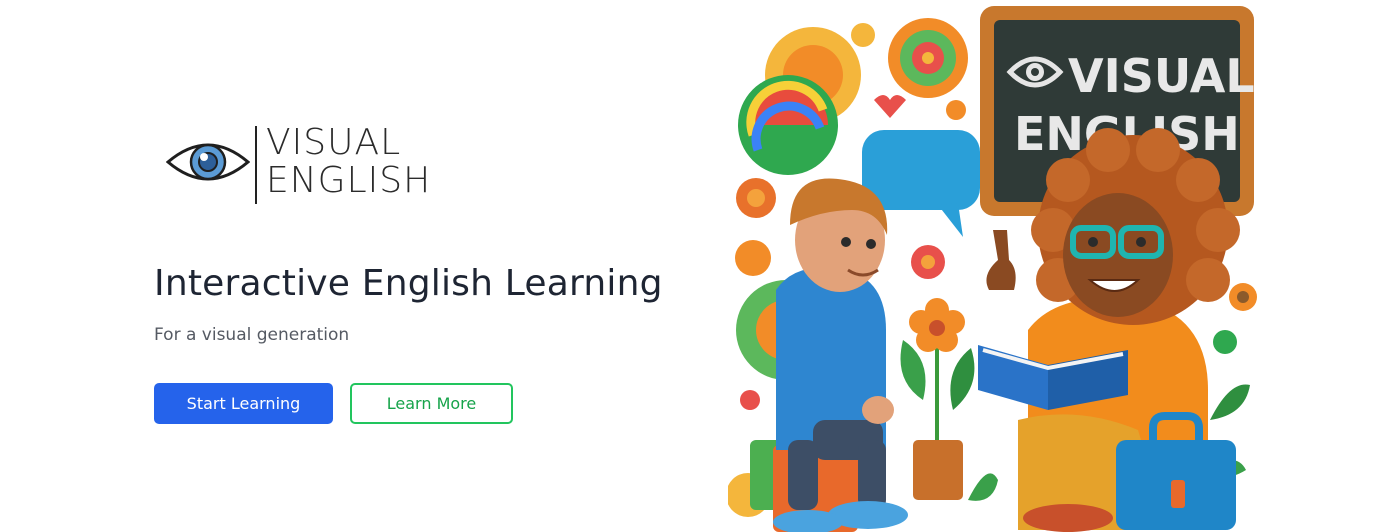 The width and height of the screenshot is (1381, 532). Describe the element at coordinates (252, 335) in the screenshot. I see `hero-subtitle: For a visual generation` at that location.